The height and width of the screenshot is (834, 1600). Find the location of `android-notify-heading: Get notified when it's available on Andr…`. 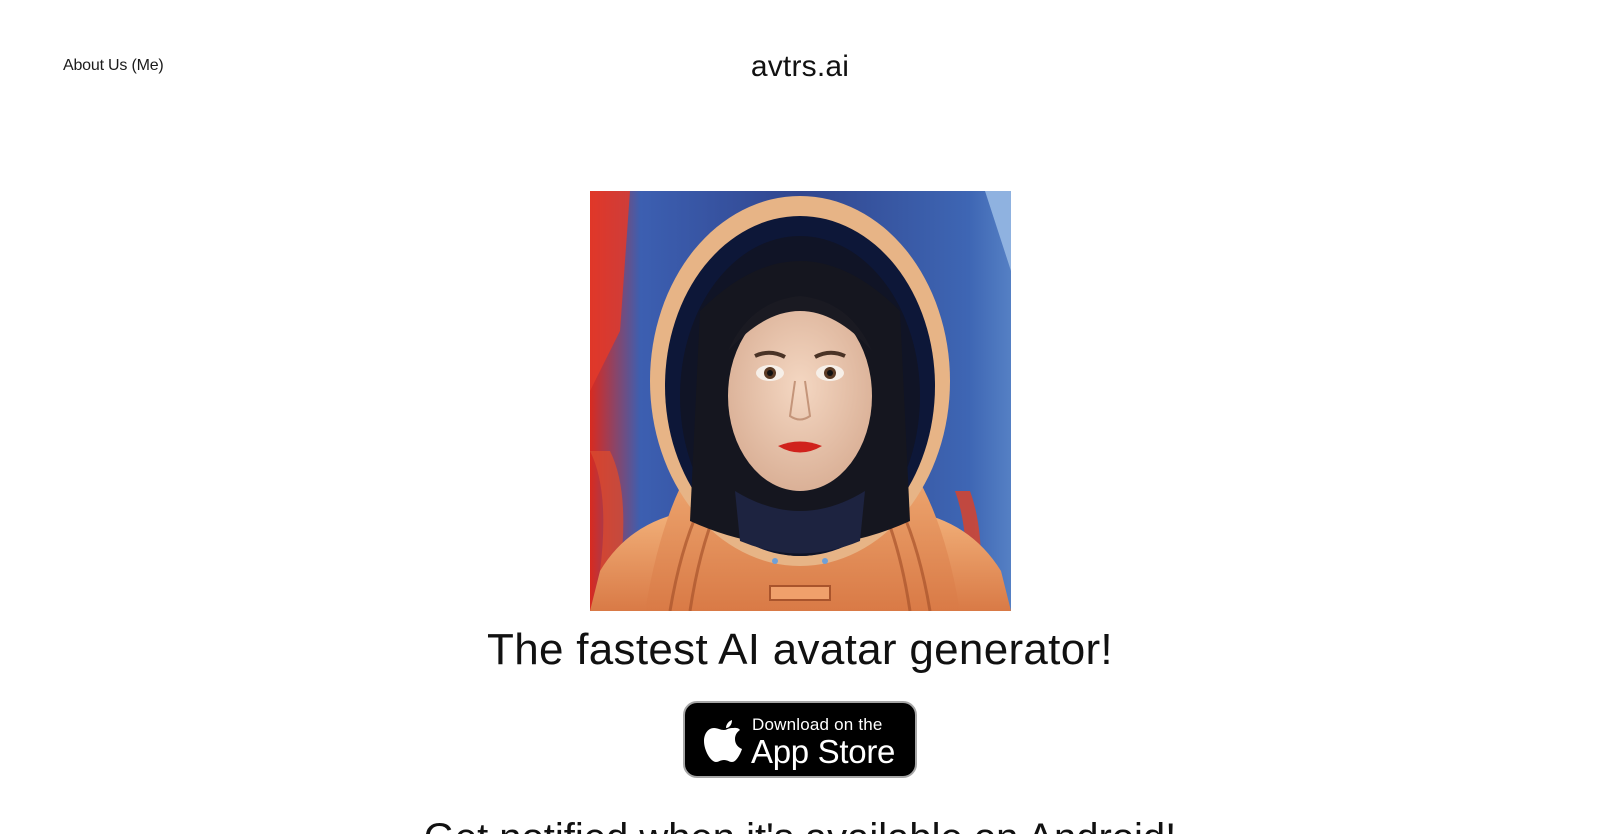

android-notify-heading: Get notified when it's available on Andr… is located at coordinates (800, 825).